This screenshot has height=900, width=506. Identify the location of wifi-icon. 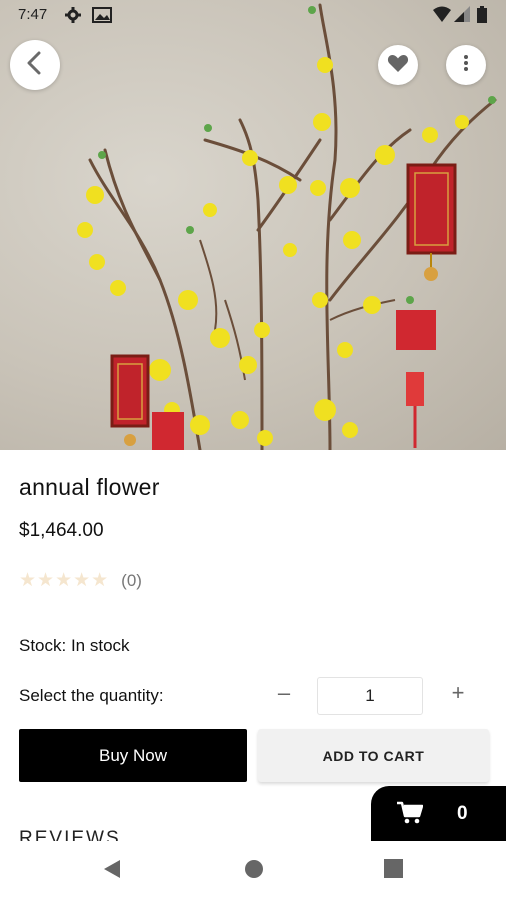
(442, 16).